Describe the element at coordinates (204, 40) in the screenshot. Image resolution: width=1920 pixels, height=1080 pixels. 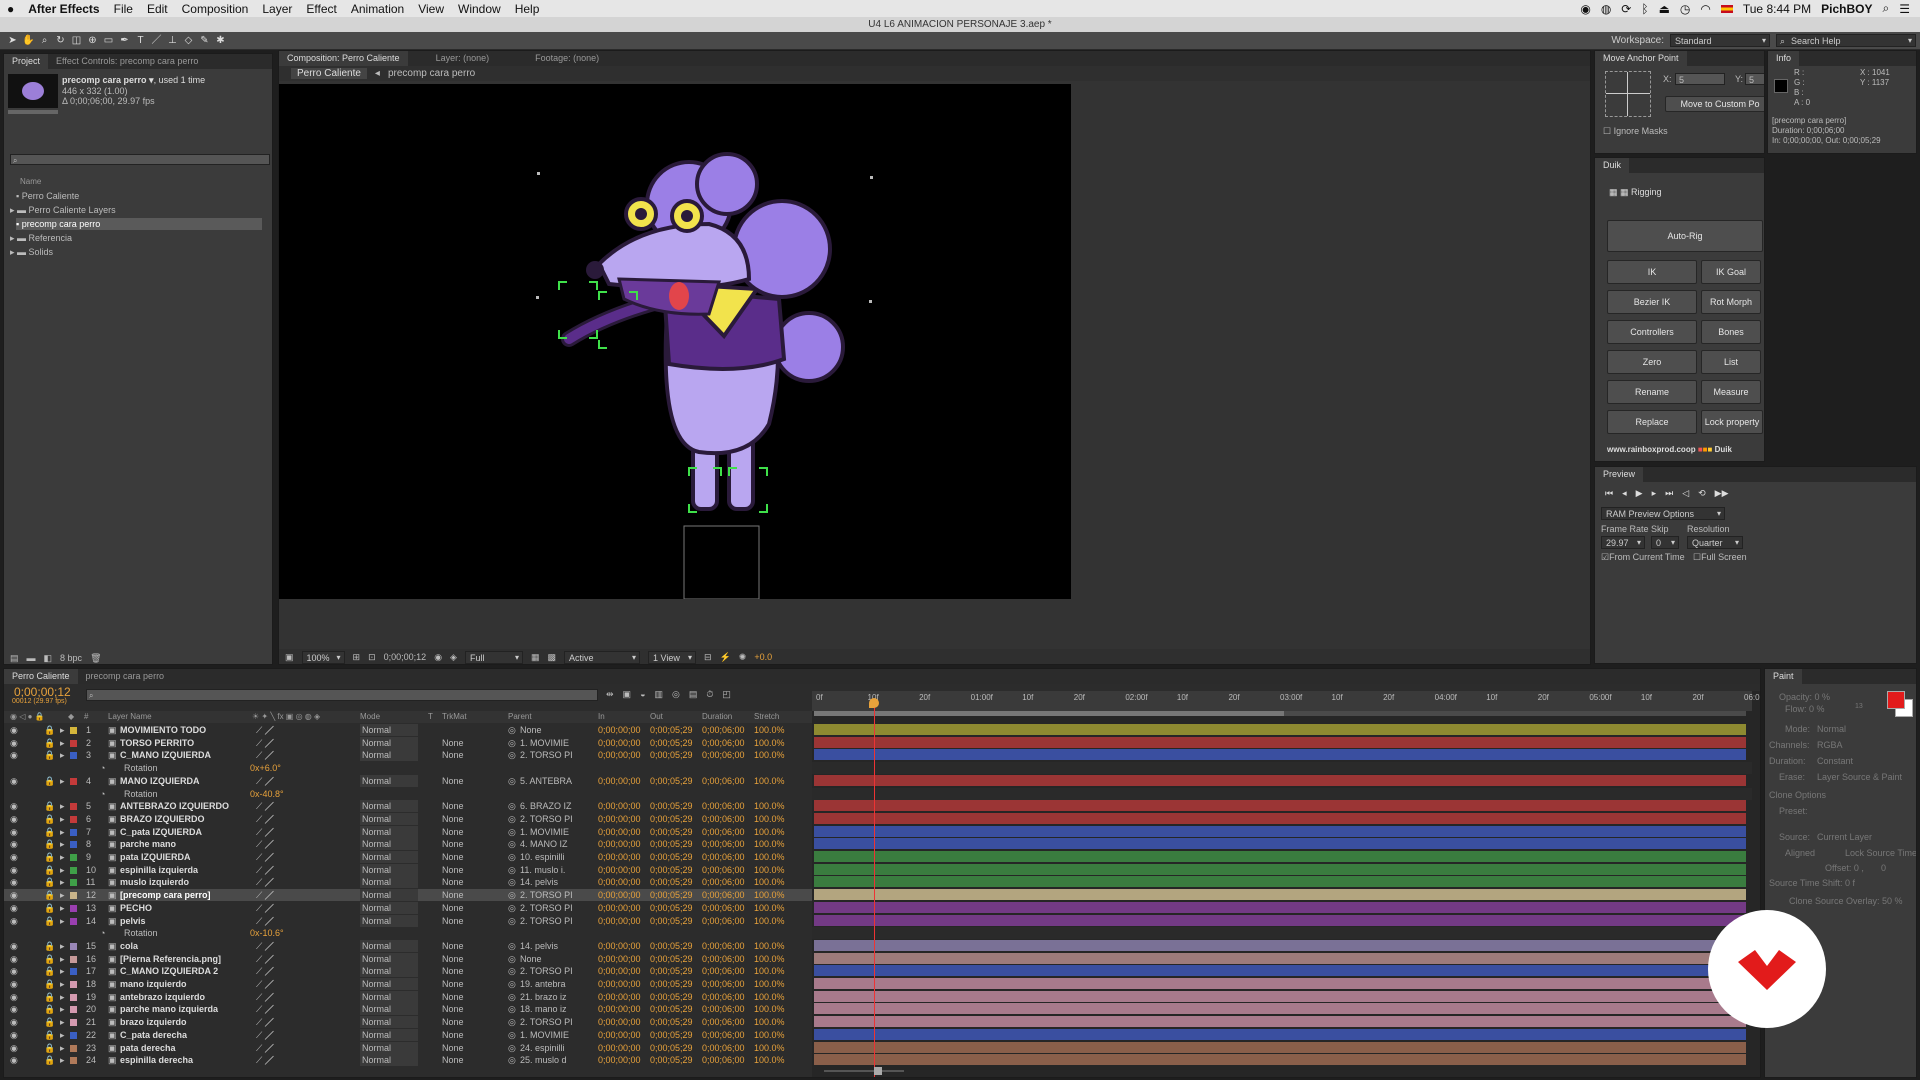
I see `roto-tool-icon: ✎` at that location.